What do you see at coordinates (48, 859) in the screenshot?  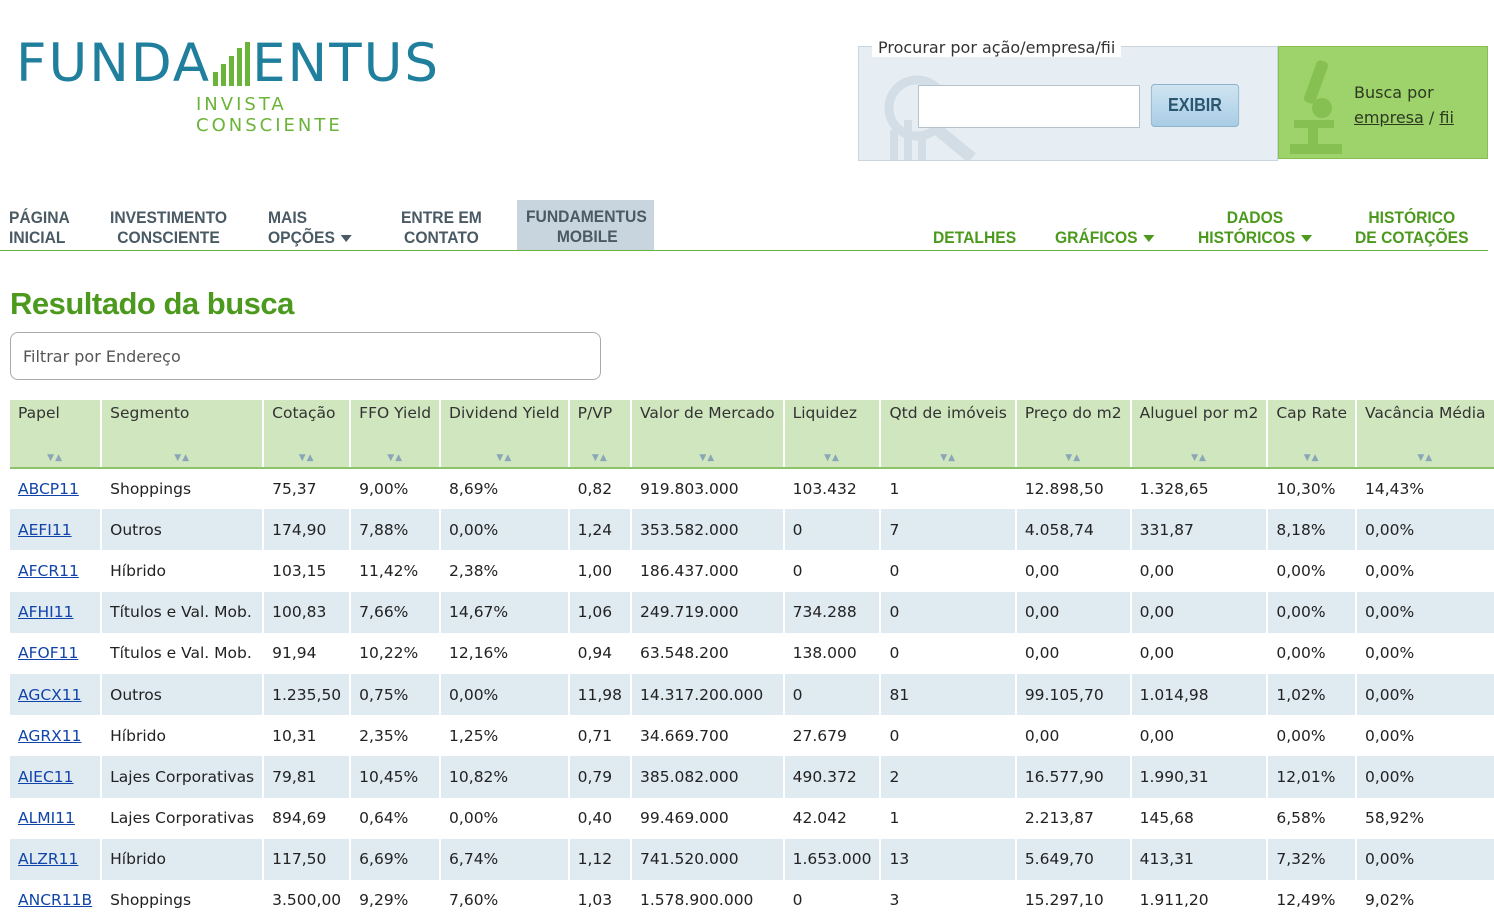 I see `ticker-link: ALZR11` at bounding box center [48, 859].